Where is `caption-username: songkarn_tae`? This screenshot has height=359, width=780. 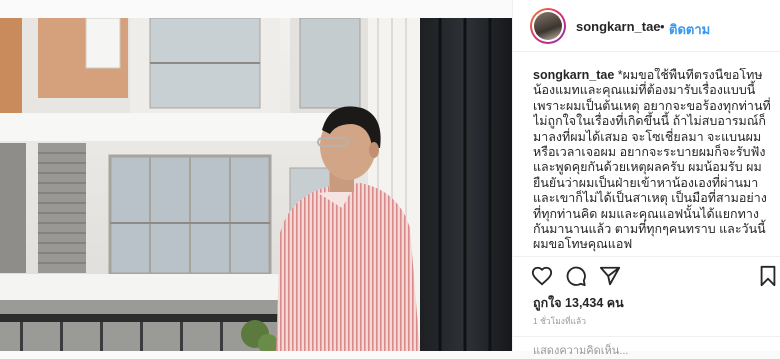
caption-username: songkarn_tae is located at coordinates (573, 75).